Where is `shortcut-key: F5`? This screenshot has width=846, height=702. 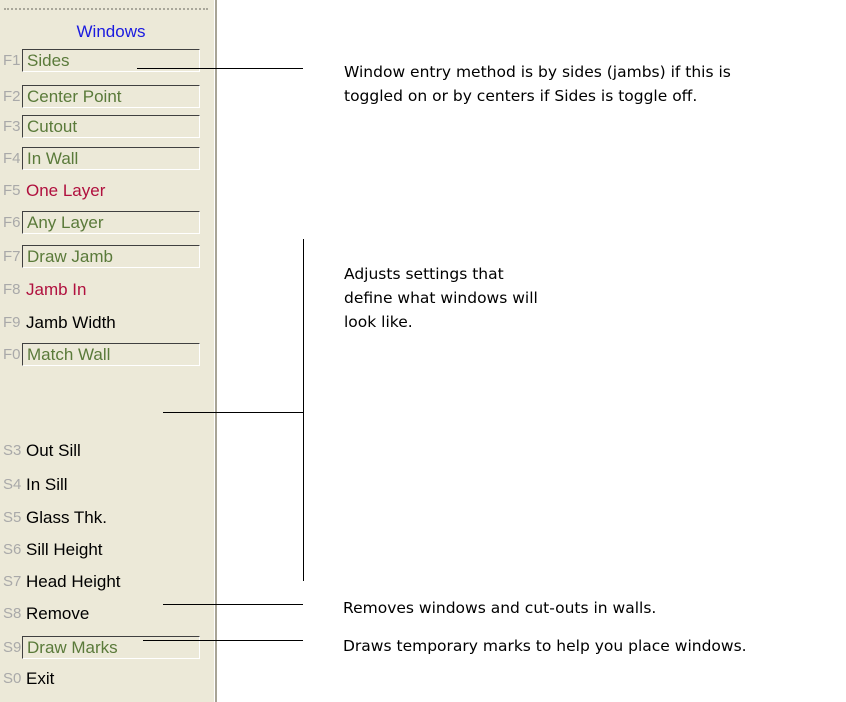 shortcut-key: F5 is located at coordinates (12, 190).